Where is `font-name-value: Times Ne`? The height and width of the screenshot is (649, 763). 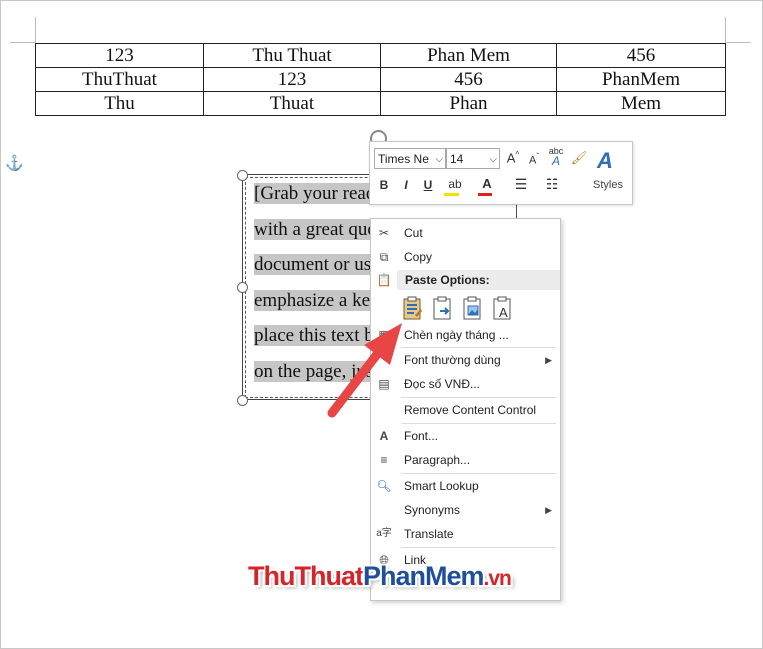
font-name-value: Times Ne is located at coordinates (403, 159).